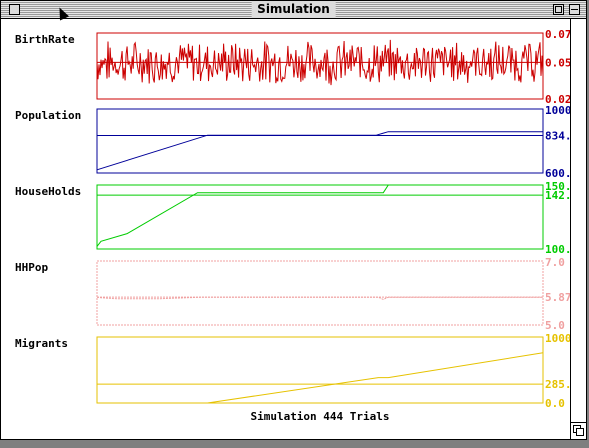  Describe the element at coordinates (578, 430) in the screenshot. I see `grow-box` at that location.